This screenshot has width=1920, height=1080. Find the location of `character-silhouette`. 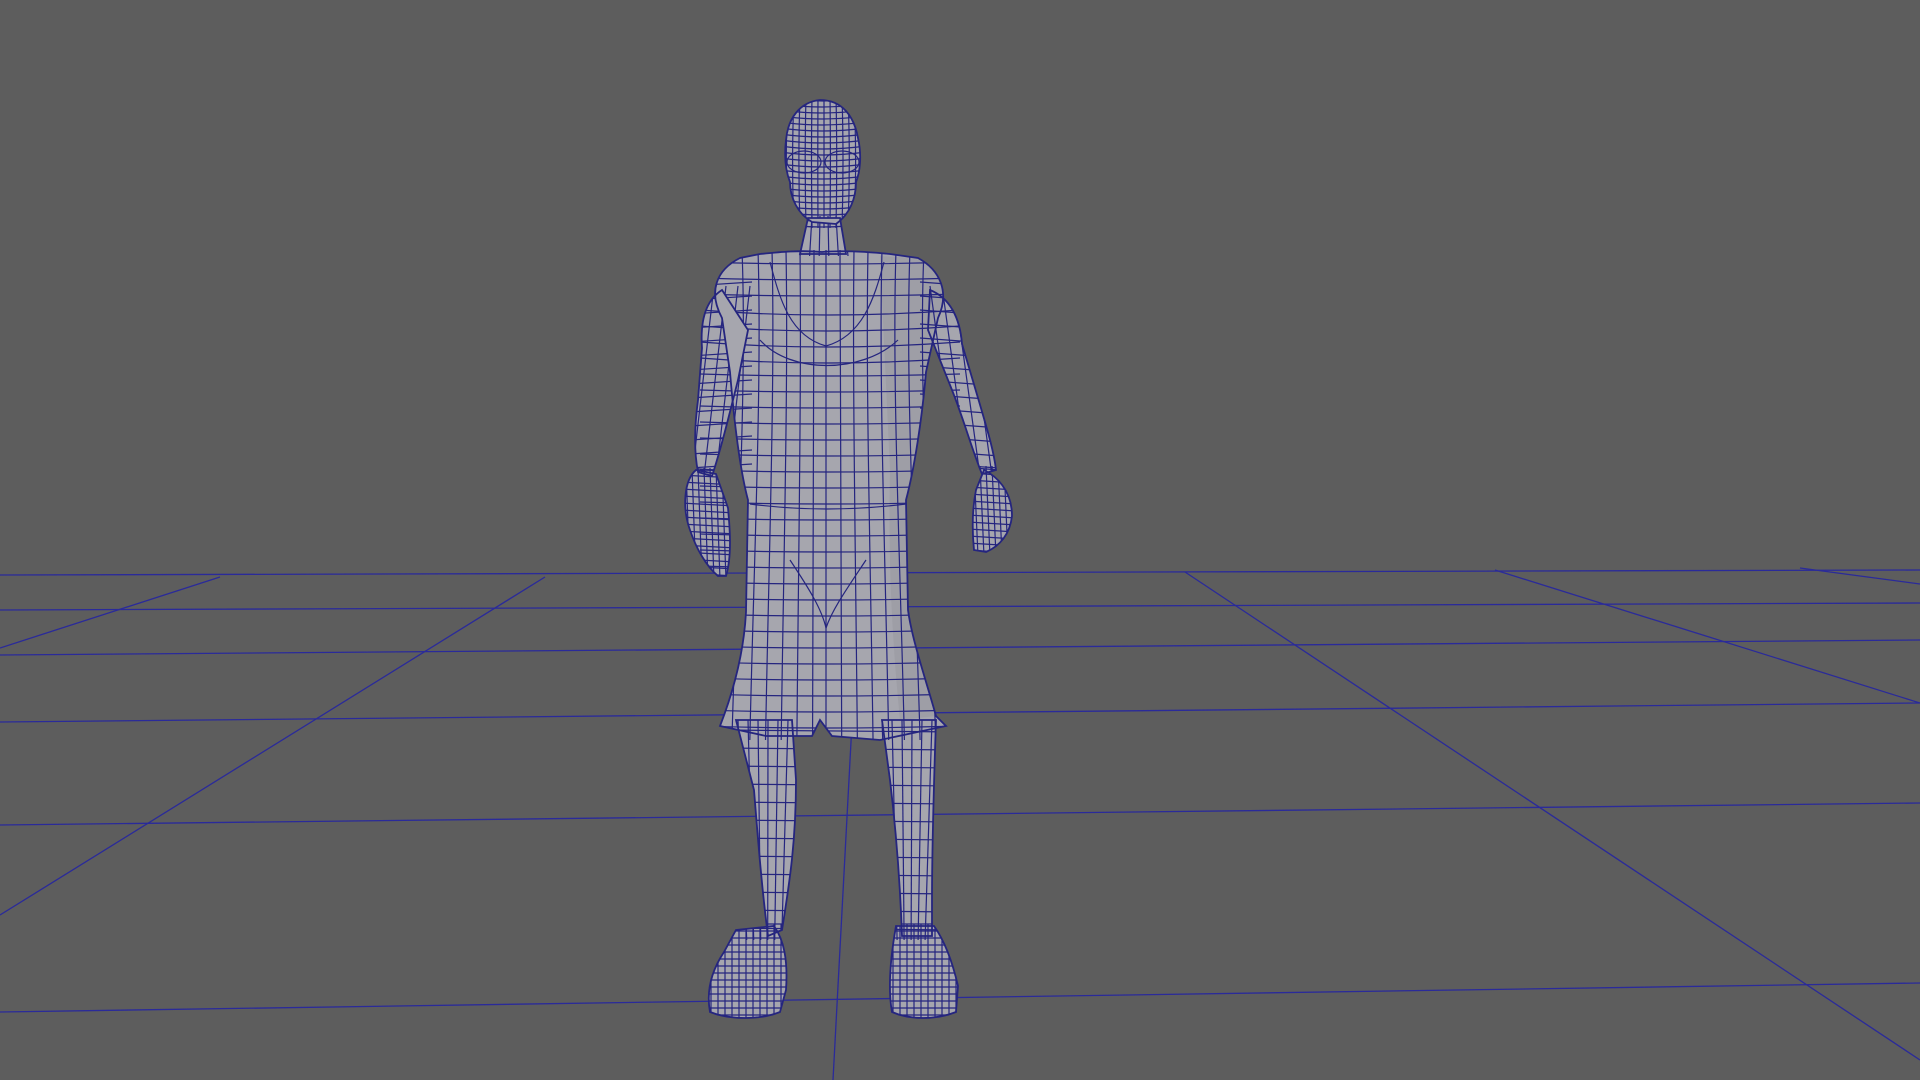

character-silhouette is located at coordinates (848, 559).